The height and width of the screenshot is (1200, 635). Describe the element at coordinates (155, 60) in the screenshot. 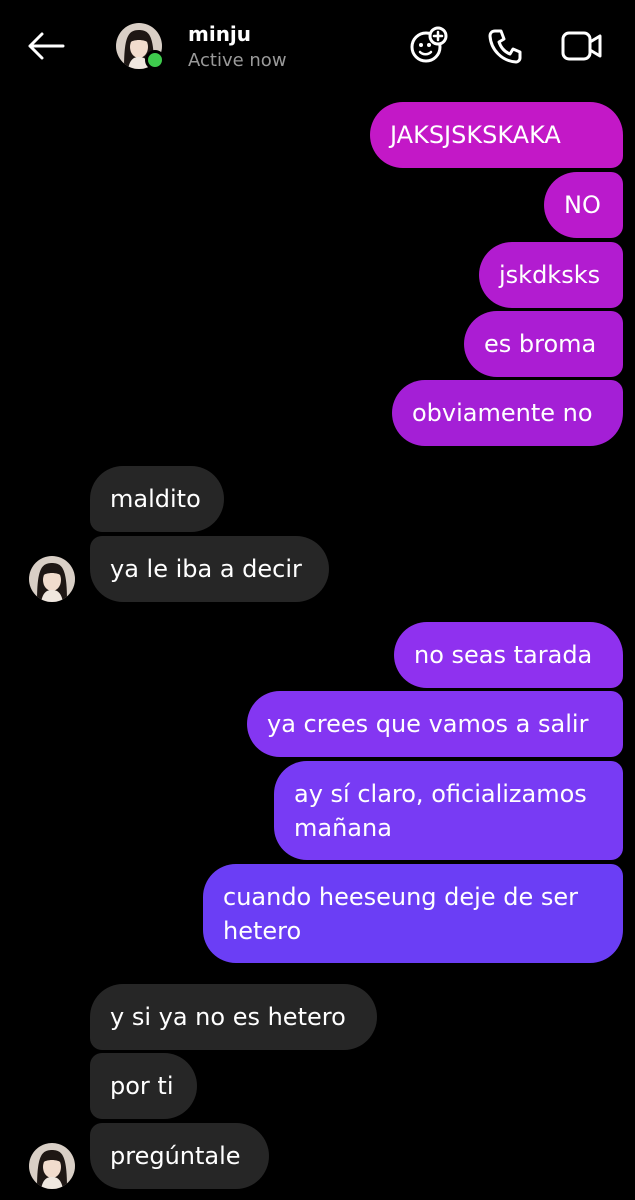

I see `online-status-dot` at that location.